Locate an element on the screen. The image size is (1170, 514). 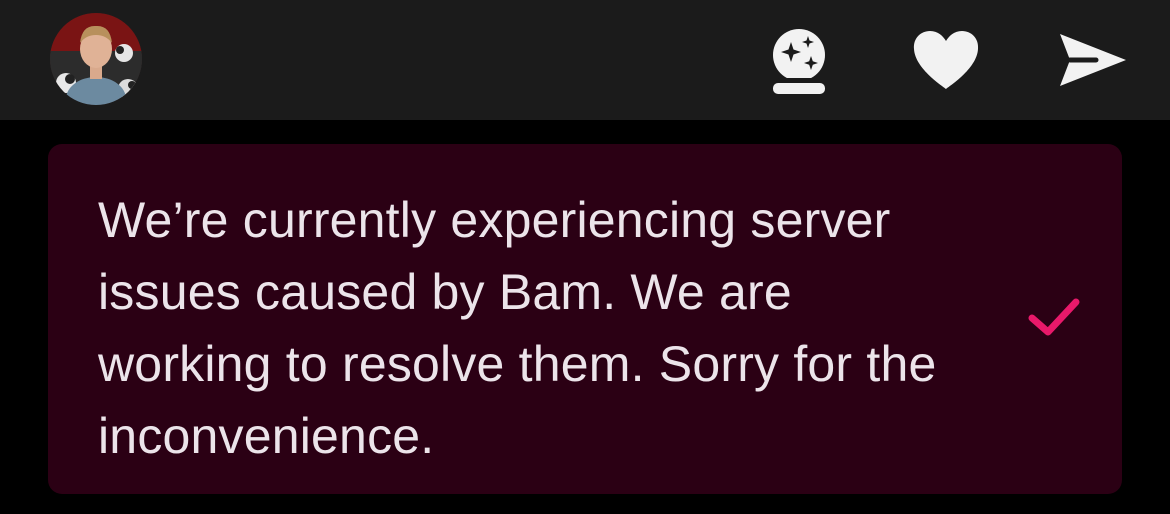
like-button is located at coordinates (946, 60).